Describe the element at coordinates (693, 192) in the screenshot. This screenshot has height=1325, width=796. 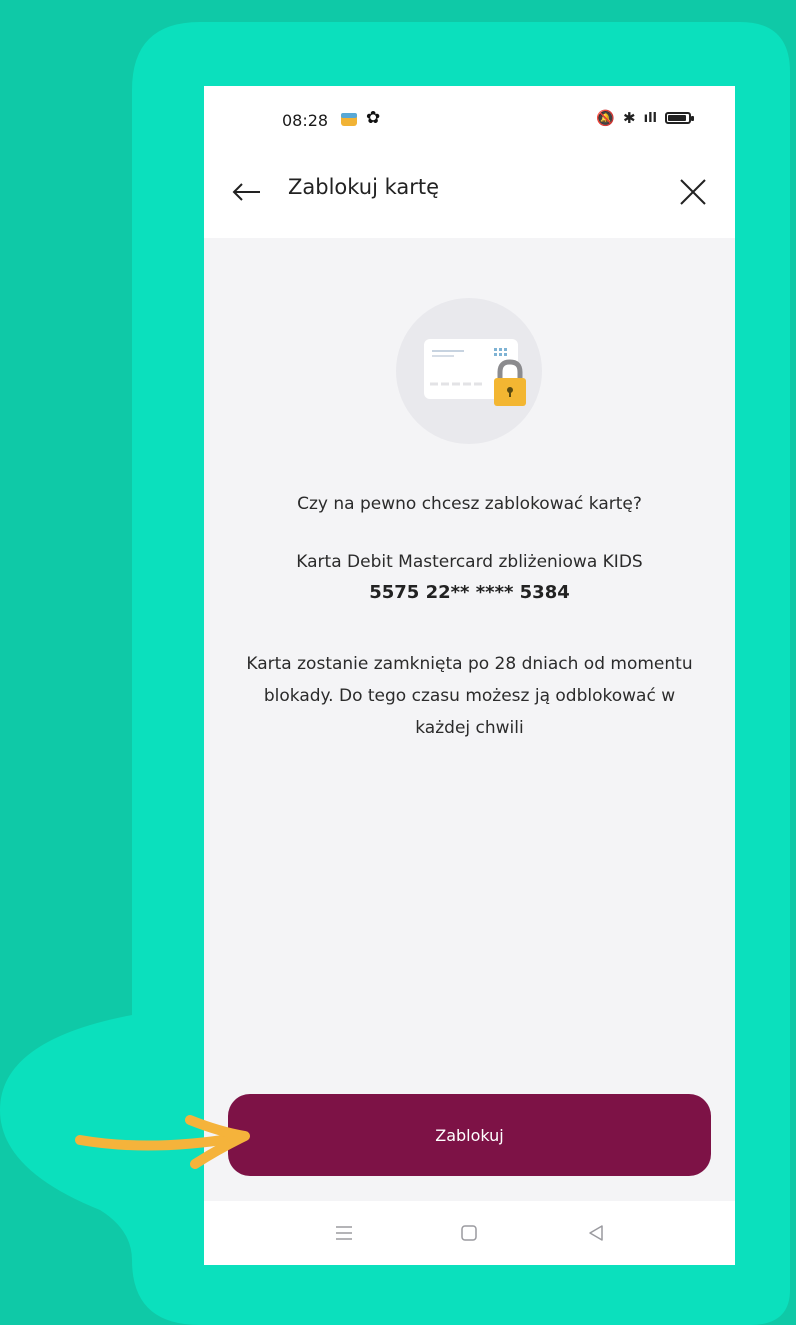
I see `close-icon` at that location.